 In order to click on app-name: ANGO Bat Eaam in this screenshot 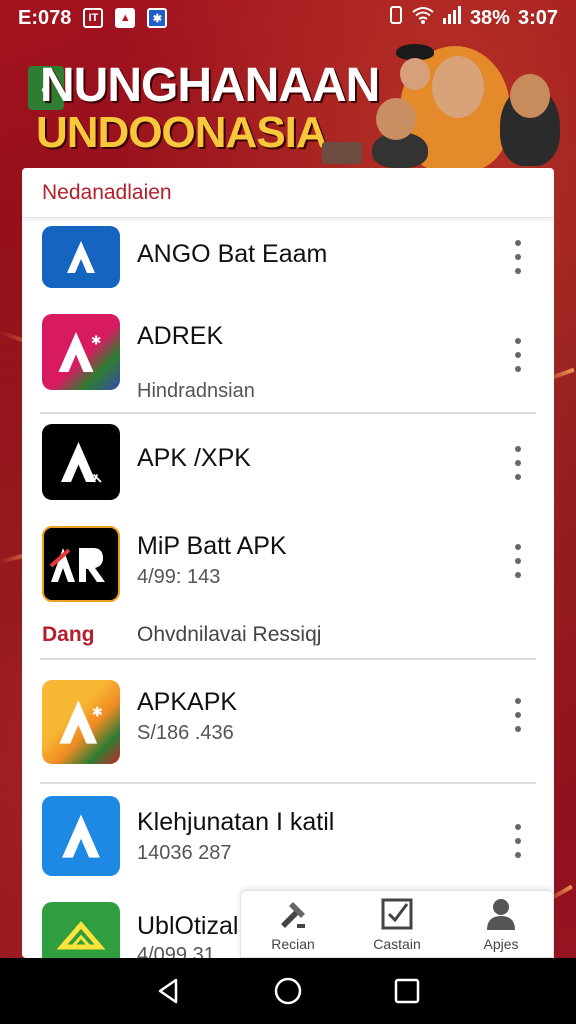, I will do `click(232, 254)`.